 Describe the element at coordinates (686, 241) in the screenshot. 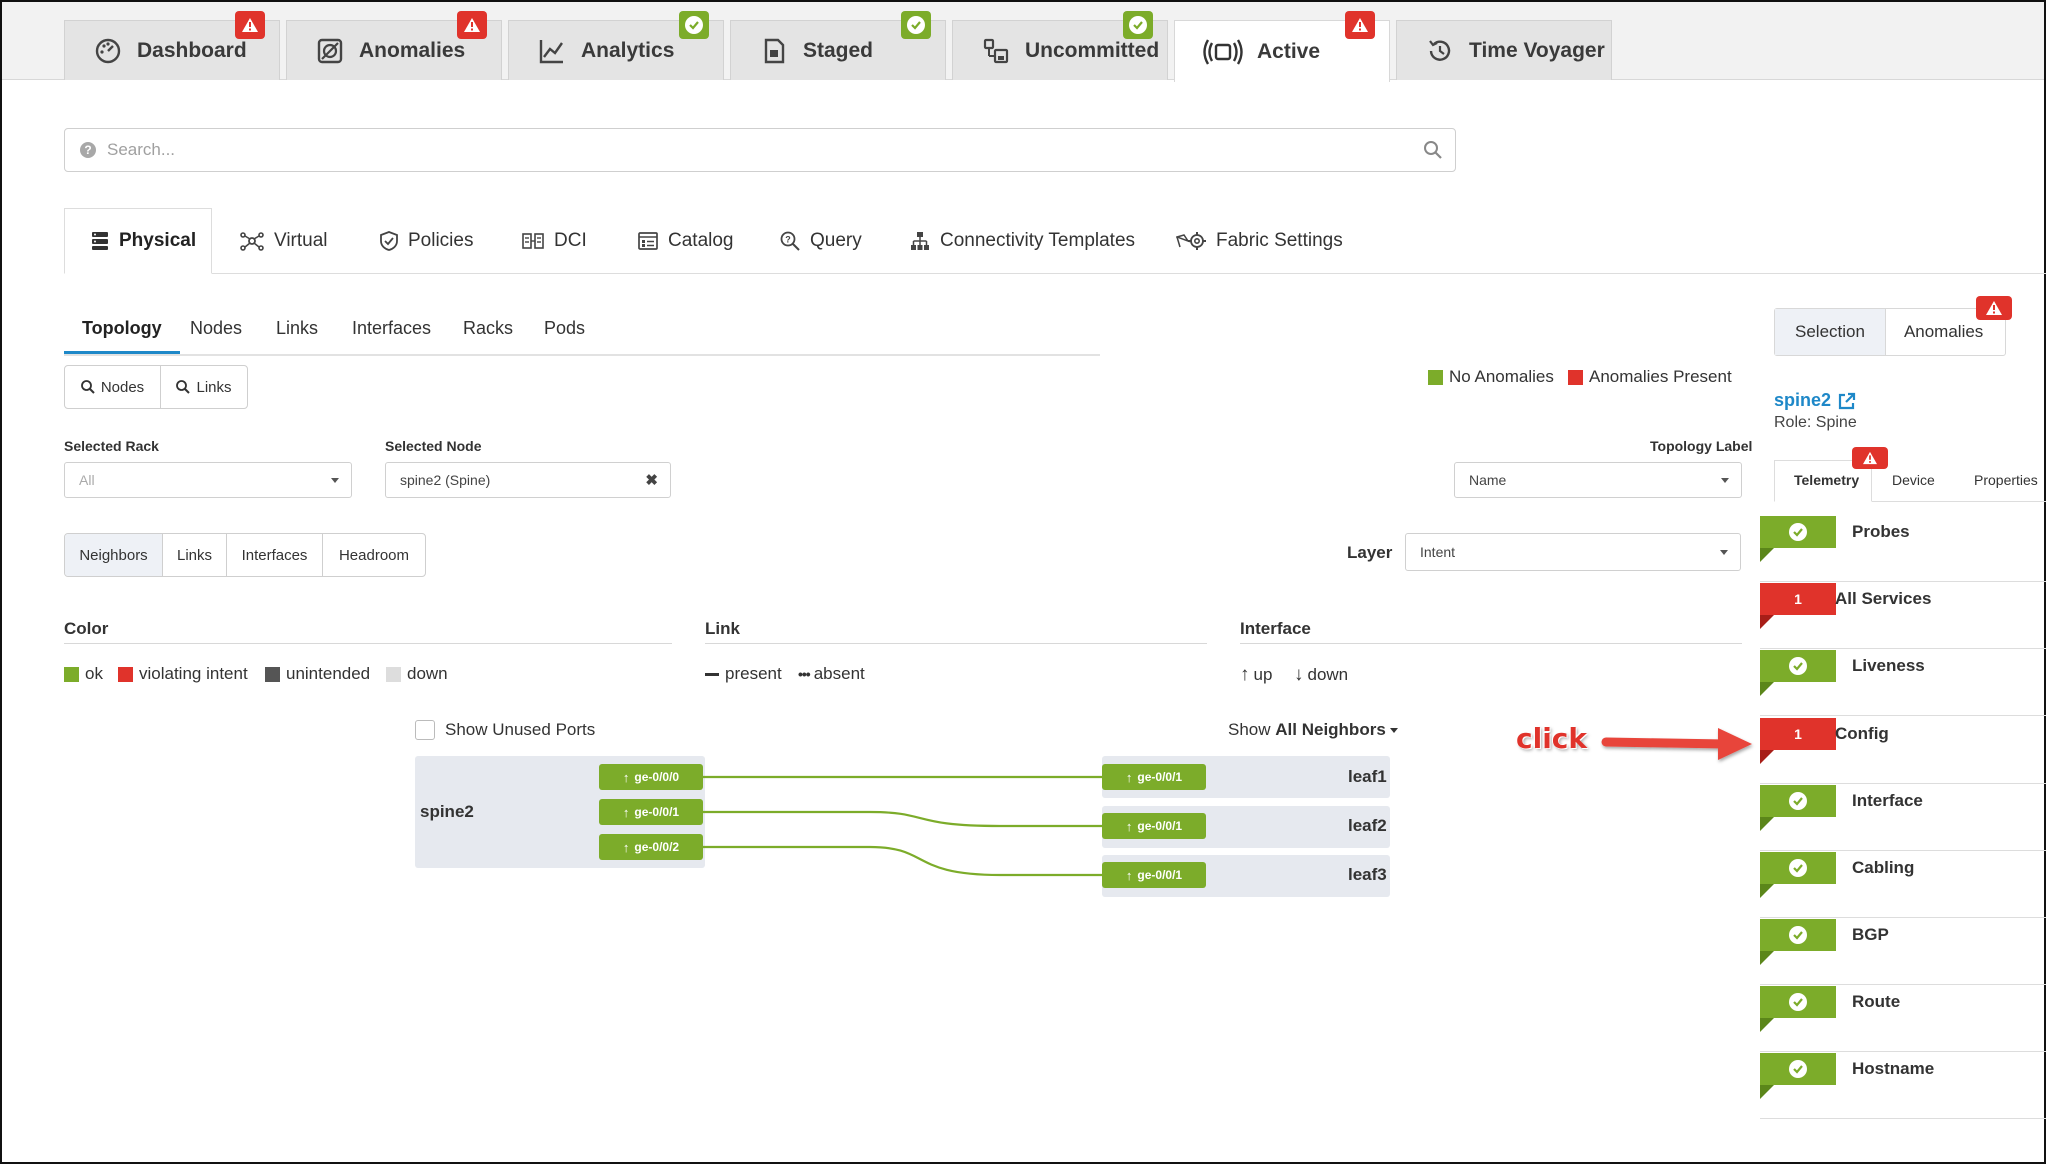

I see `tab-catalog: Catalog` at that location.